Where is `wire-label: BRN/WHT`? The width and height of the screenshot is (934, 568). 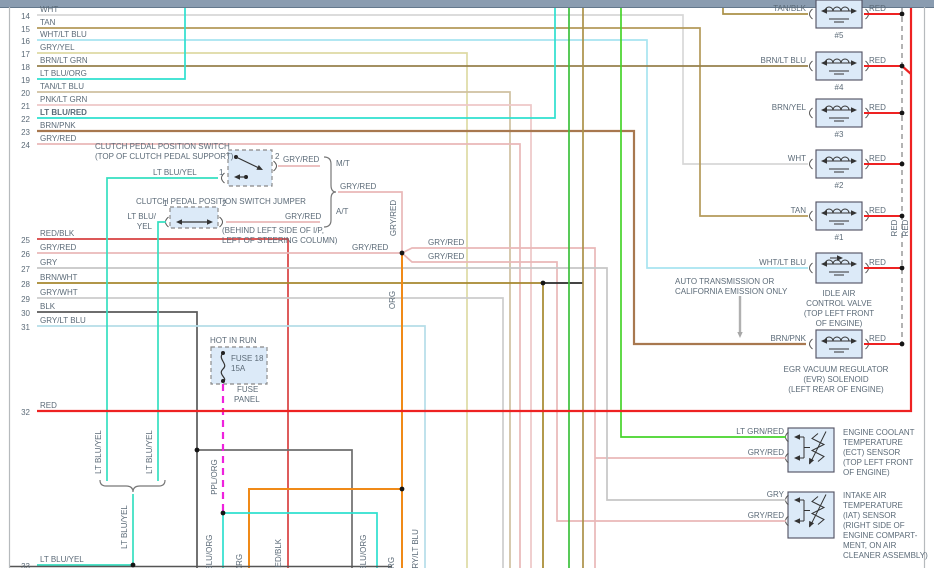 wire-label: BRN/WHT is located at coordinates (58, 277).